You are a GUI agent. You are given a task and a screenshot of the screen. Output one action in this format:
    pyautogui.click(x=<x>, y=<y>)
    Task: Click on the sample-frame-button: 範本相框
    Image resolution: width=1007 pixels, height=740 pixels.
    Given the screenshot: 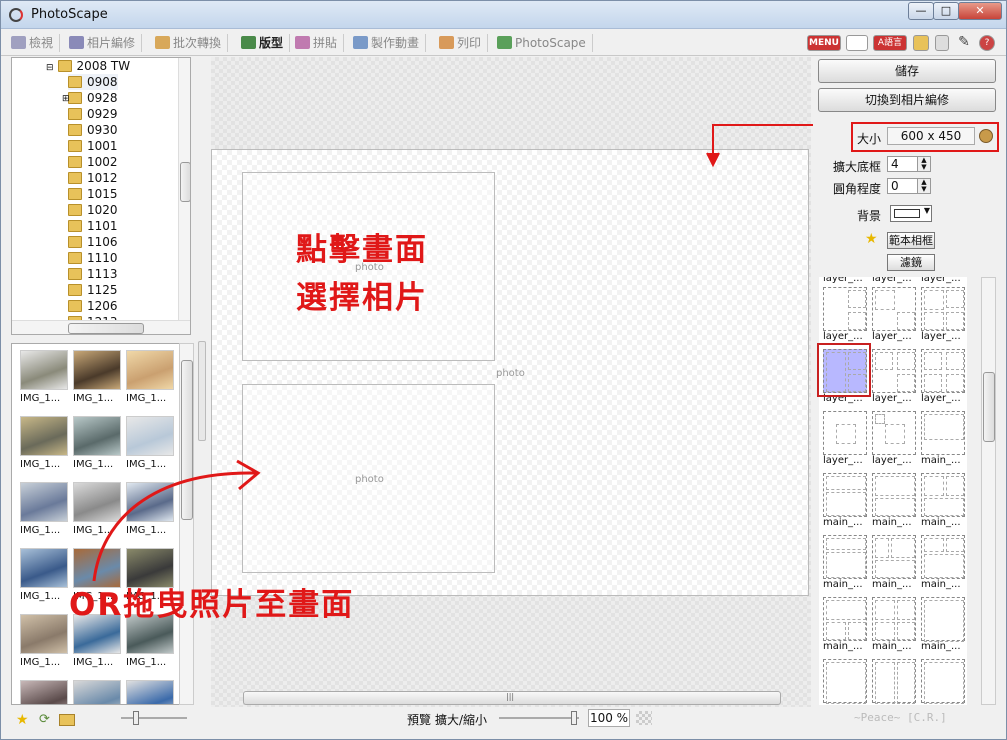 What is the action you would take?
    pyautogui.click(x=911, y=240)
    